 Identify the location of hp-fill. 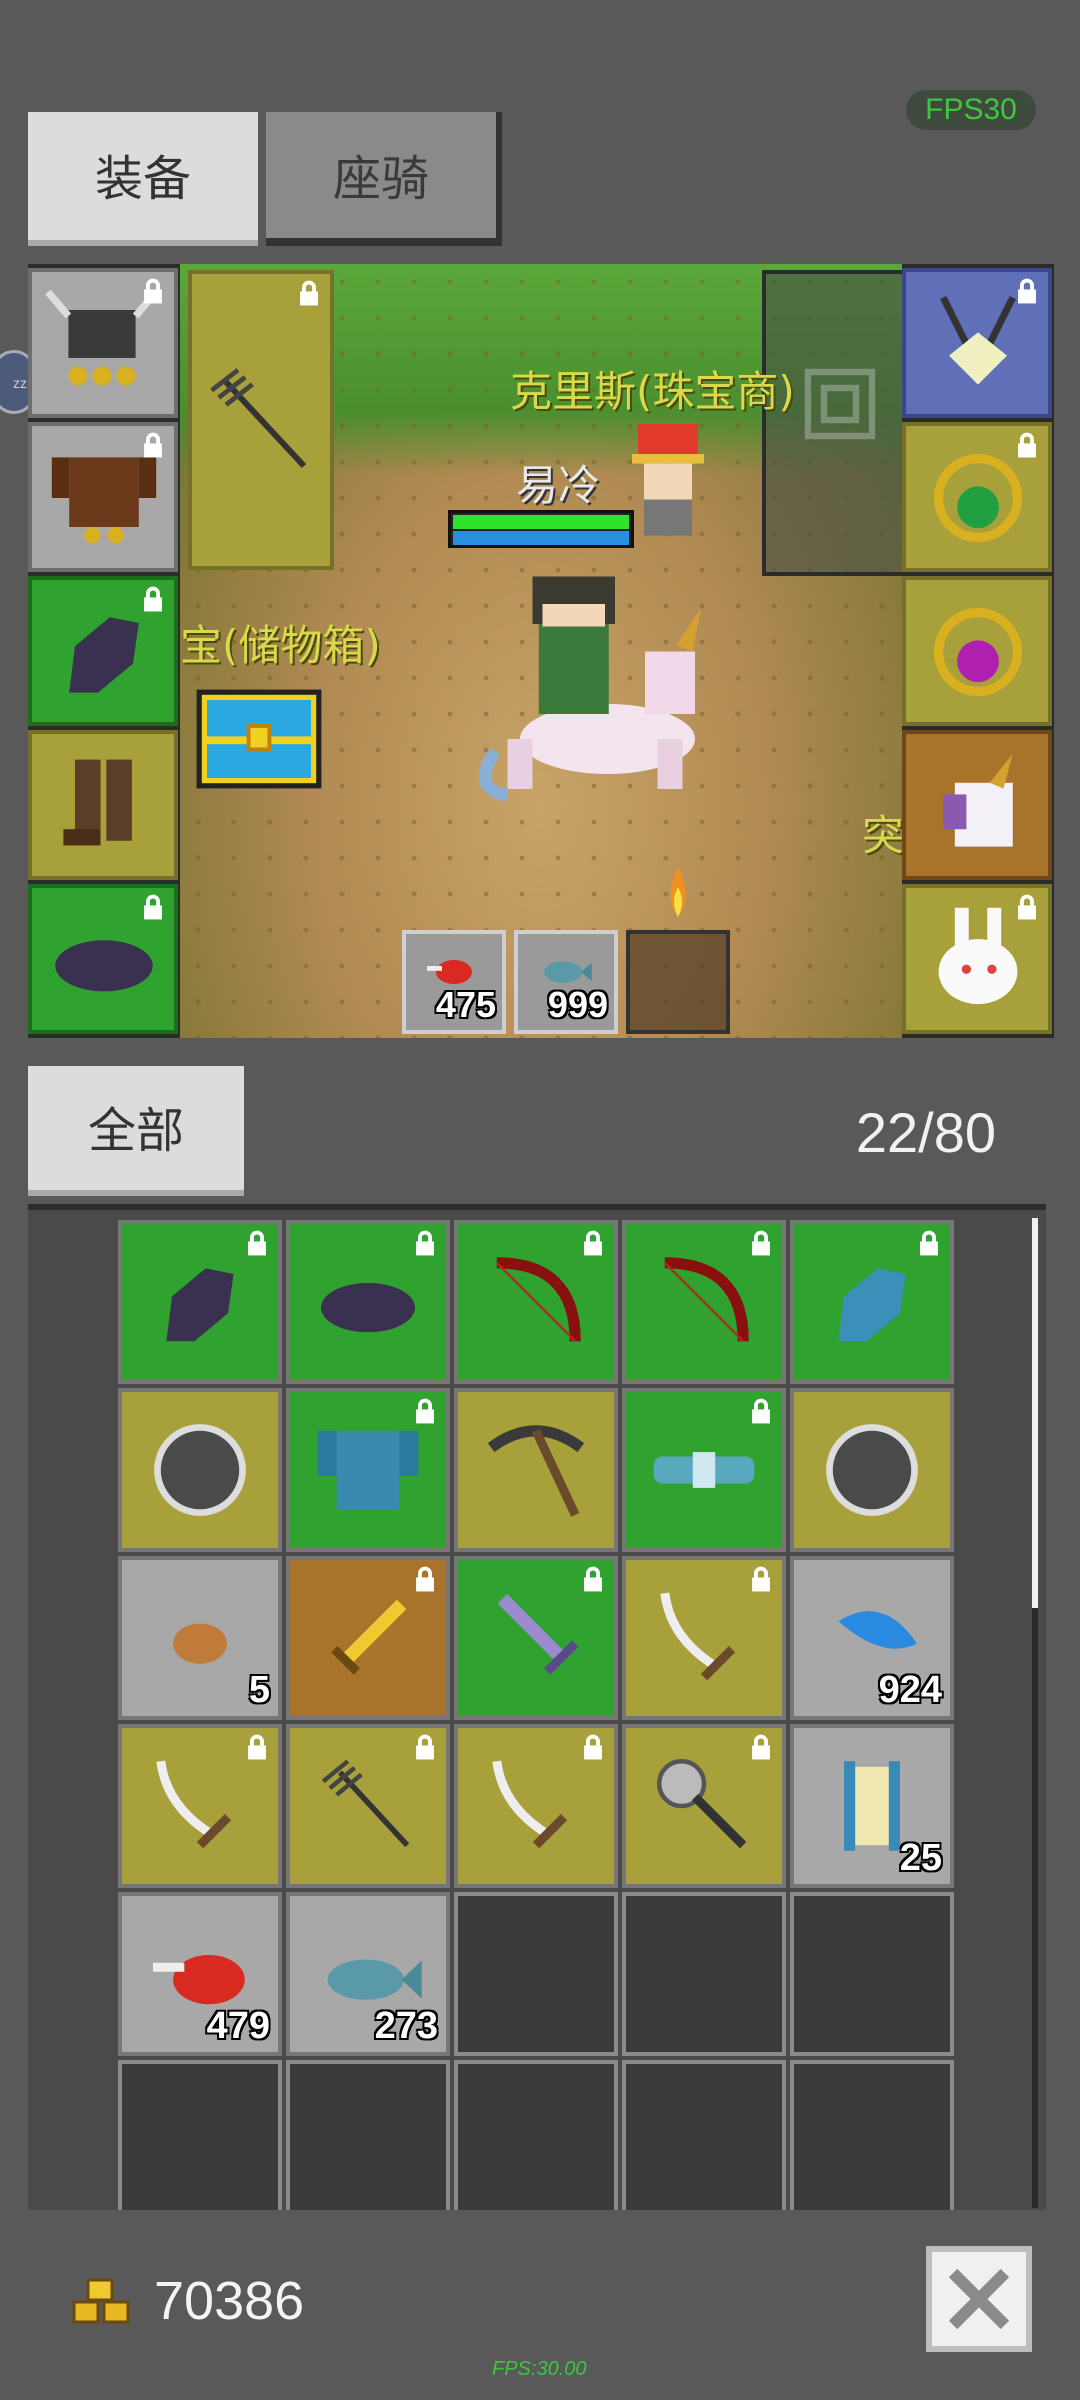
(541, 522).